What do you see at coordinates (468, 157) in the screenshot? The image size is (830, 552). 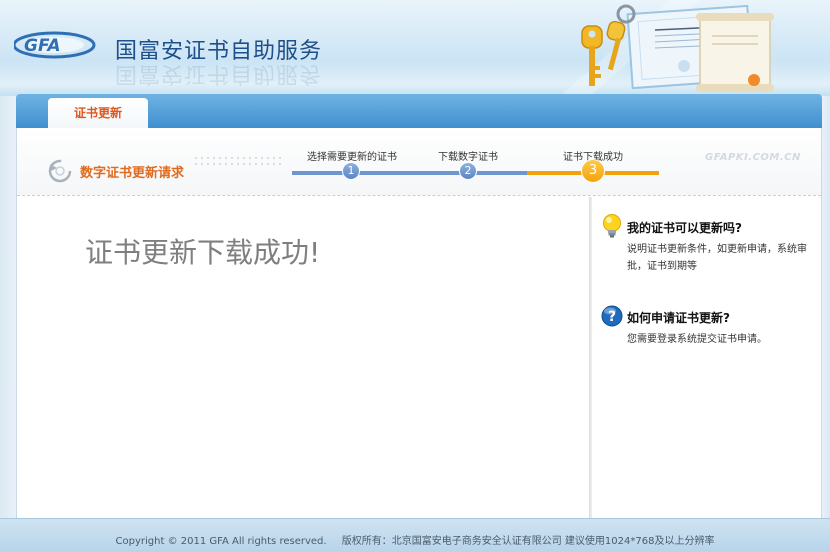 I see `step-2-label: 下载数字证书` at bounding box center [468, 157].